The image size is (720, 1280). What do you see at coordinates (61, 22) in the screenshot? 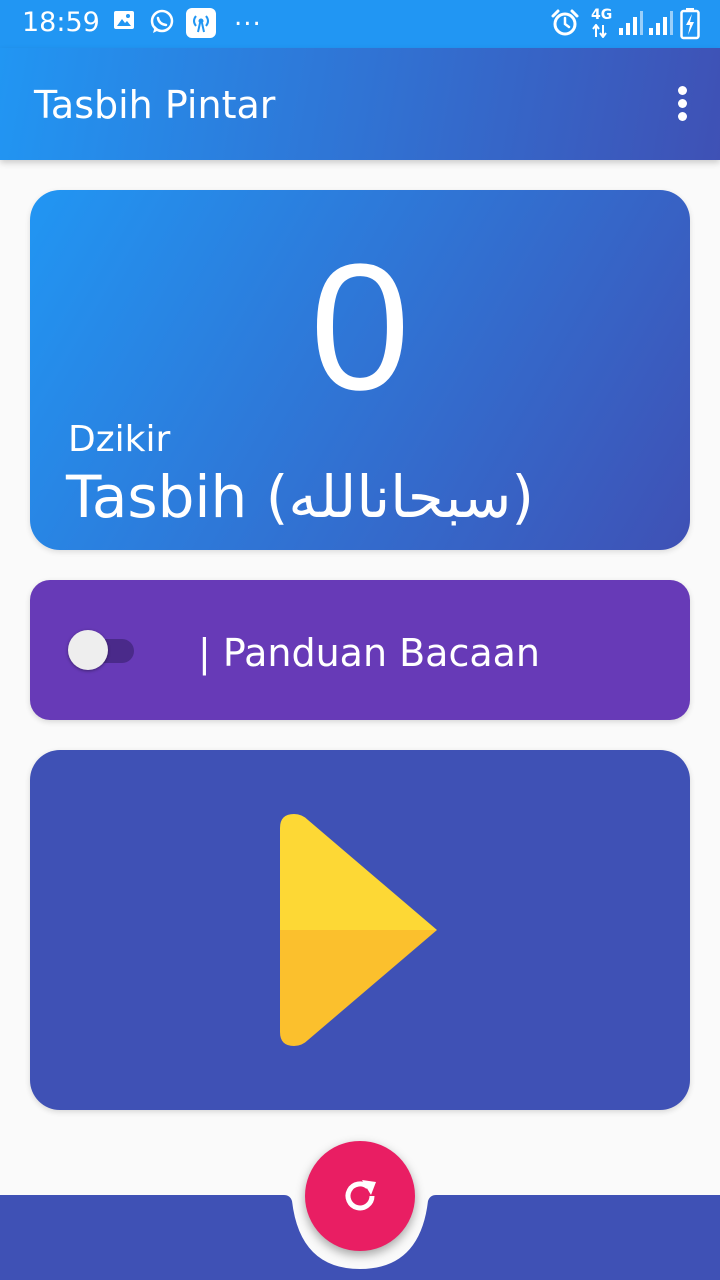
I see `status-time: 18:59` at bounding box center [61, 22].